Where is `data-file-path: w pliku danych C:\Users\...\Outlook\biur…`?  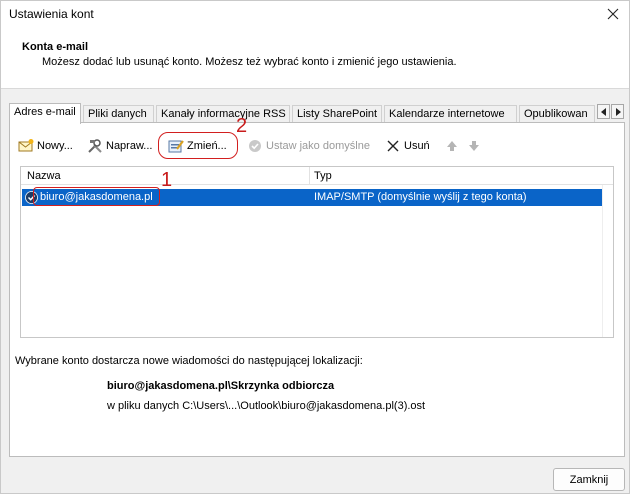
data-file-path: w pliku danych C:\Users\...\Outlook\biur… is located at coordinates (266, 406).